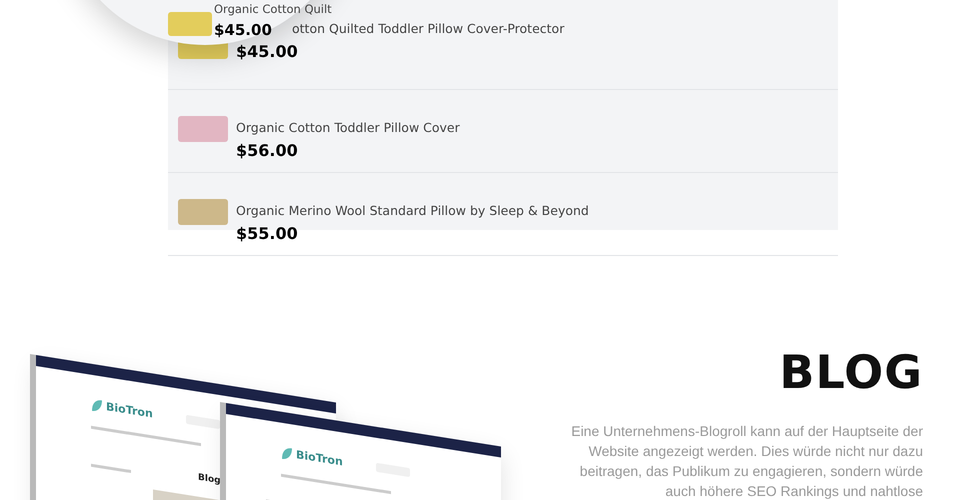 The height and width of the screenshot is (500, 965). Describe the element at coordinates (267, 150) in the screenshot. I see `product-price: $56.00` at that location.